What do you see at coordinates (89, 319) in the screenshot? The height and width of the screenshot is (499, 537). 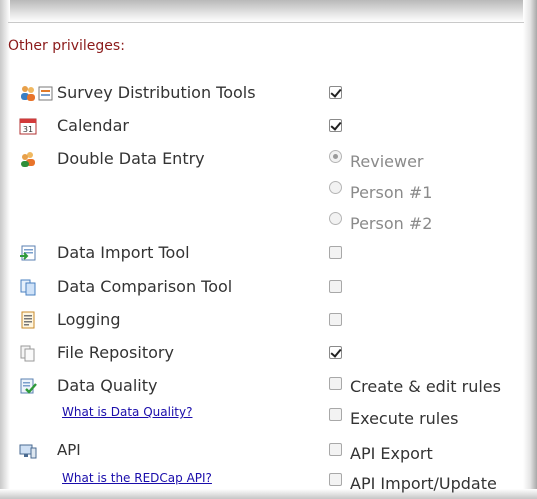 I see `row-label: Logging` at bounding box center [89, 319].